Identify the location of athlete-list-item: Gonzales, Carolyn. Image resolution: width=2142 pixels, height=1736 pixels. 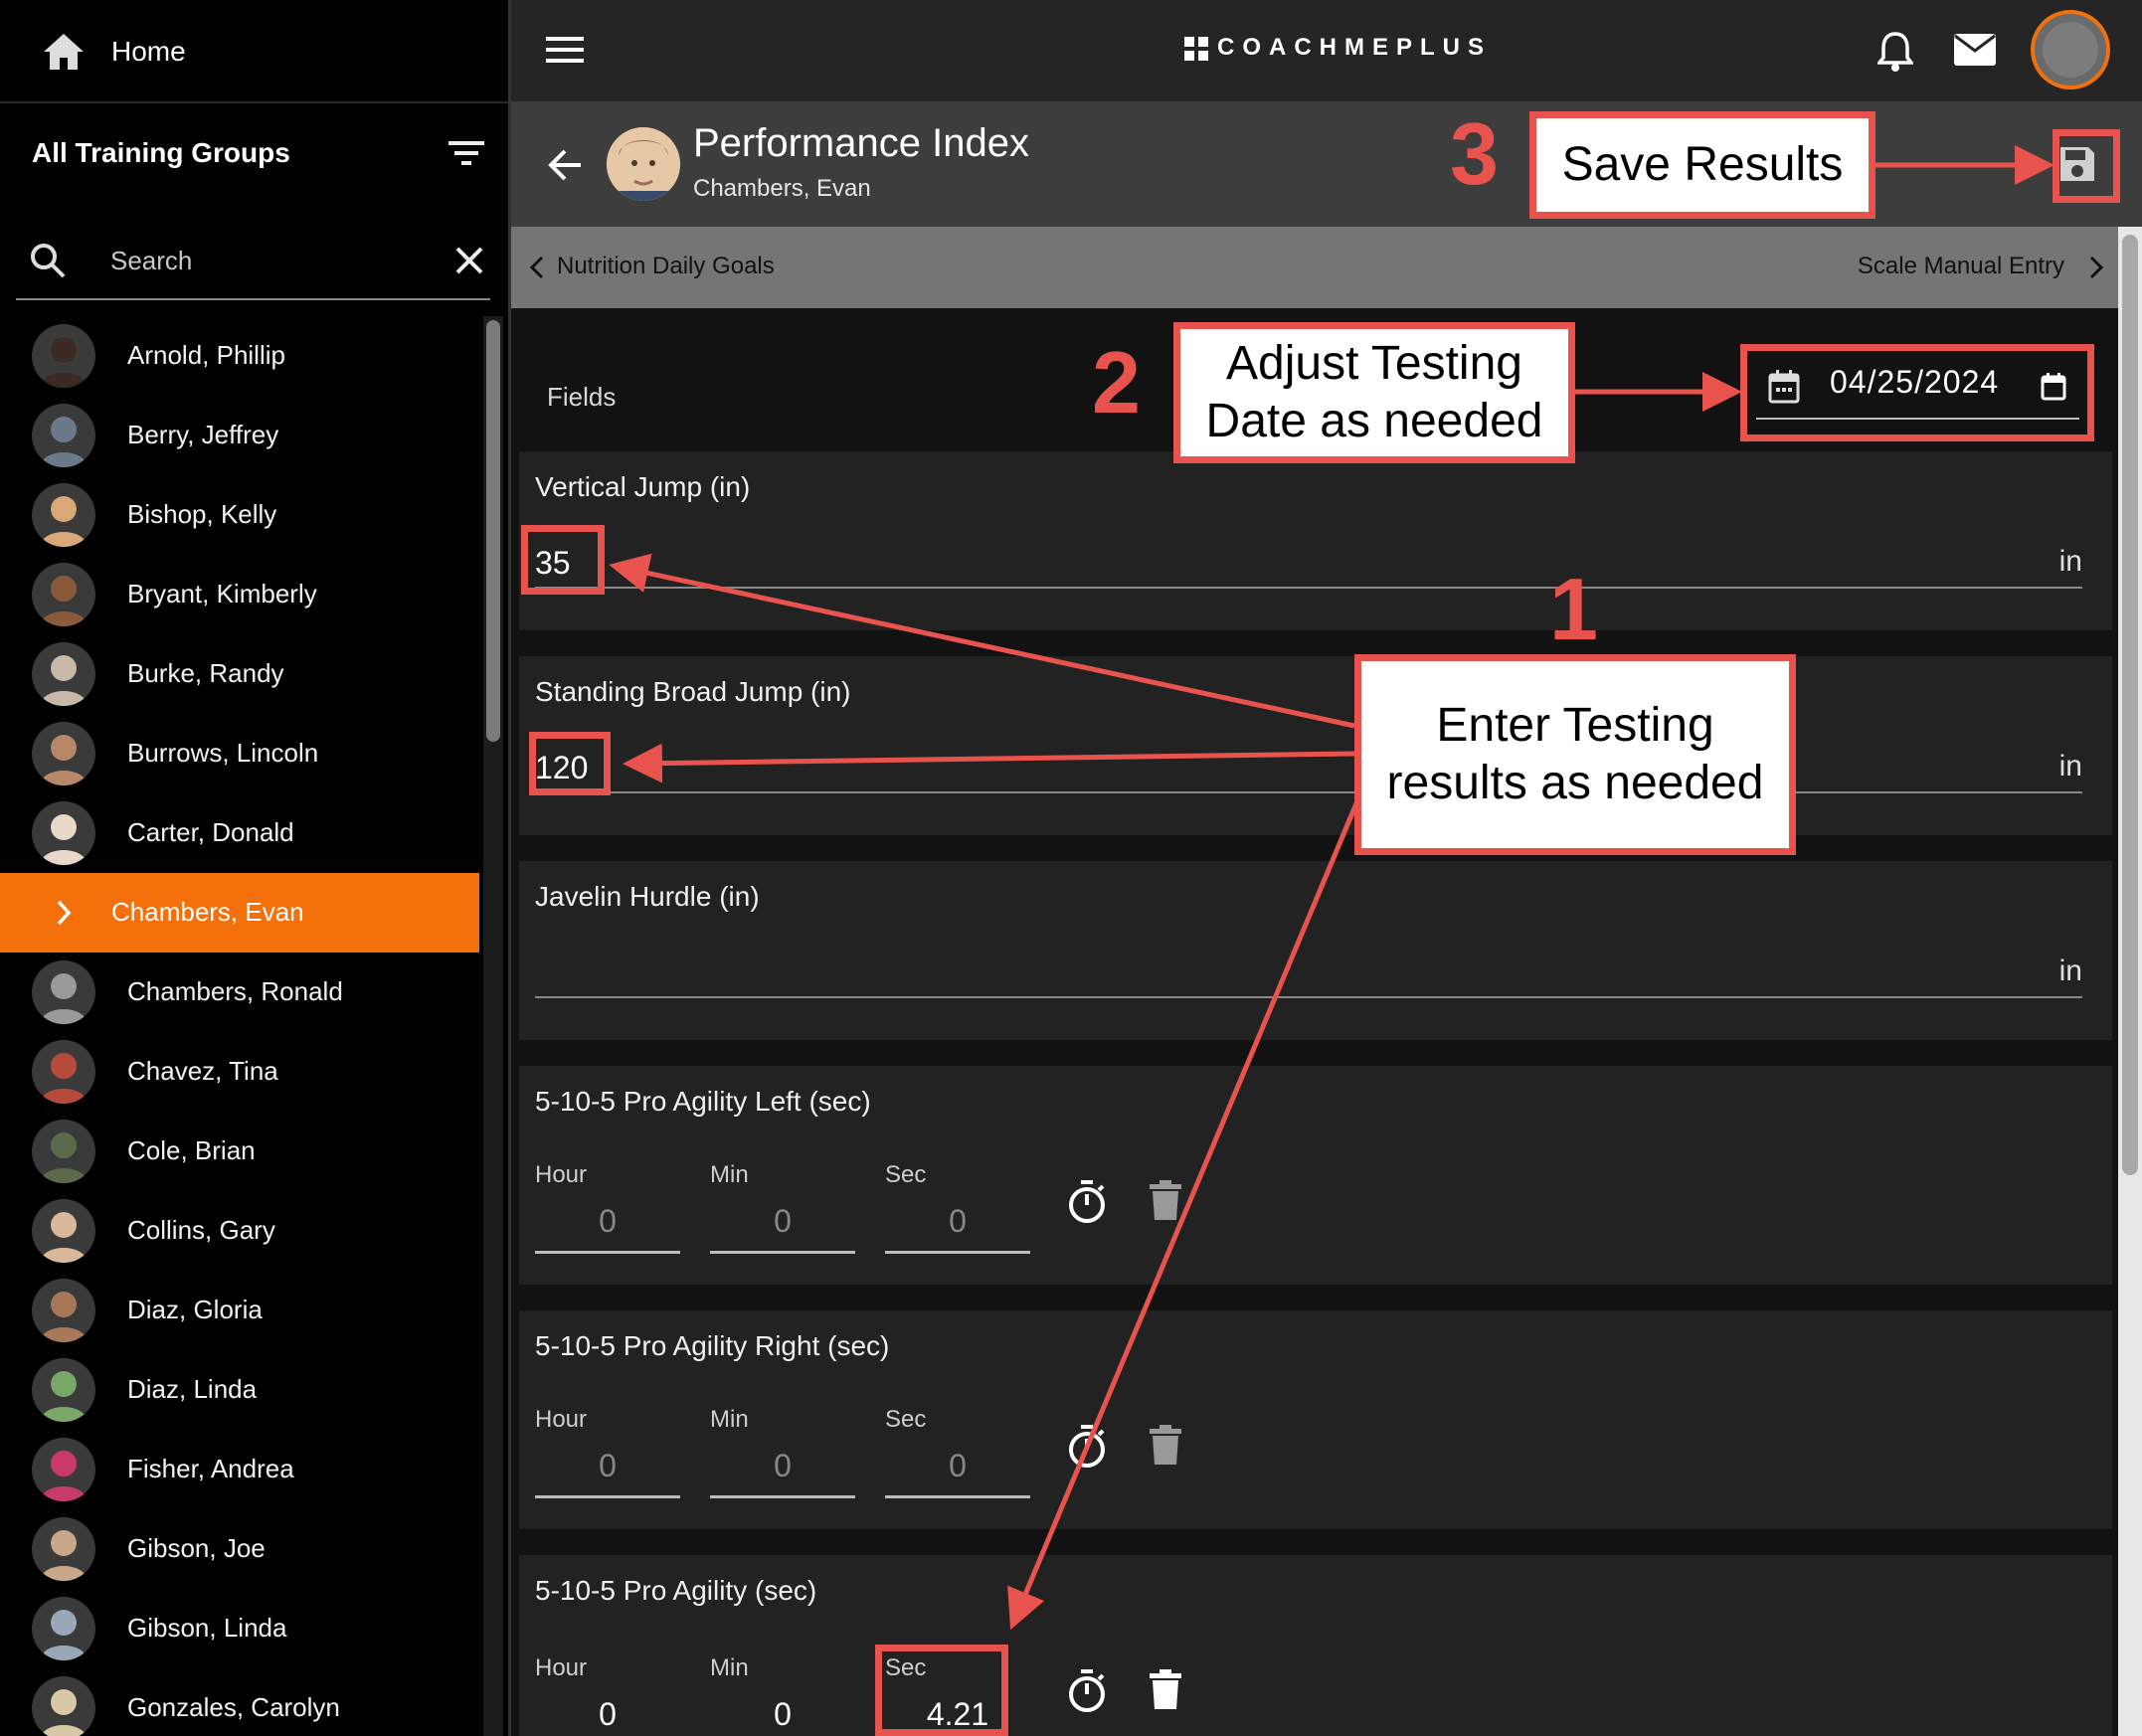
(239, 1702).